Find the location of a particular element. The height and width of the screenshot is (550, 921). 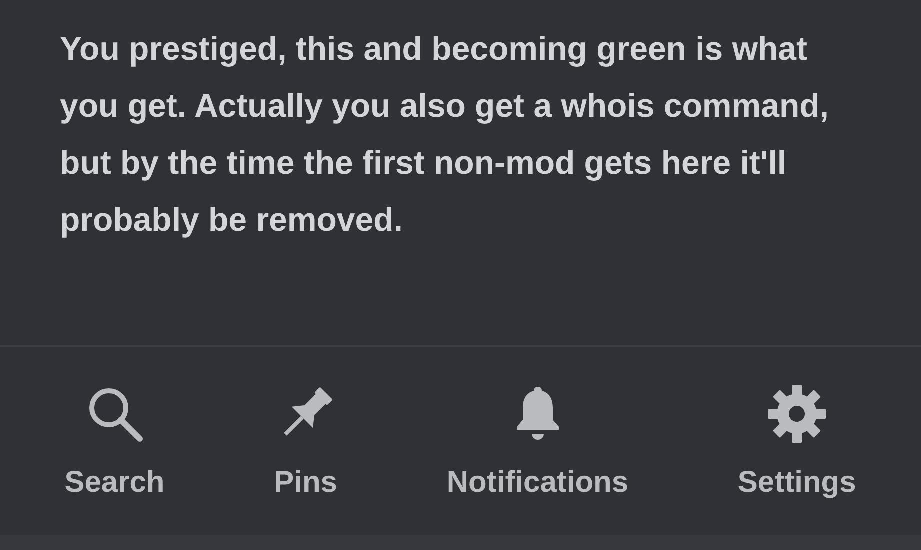

settings-icon is located at coordinates (797, 414).